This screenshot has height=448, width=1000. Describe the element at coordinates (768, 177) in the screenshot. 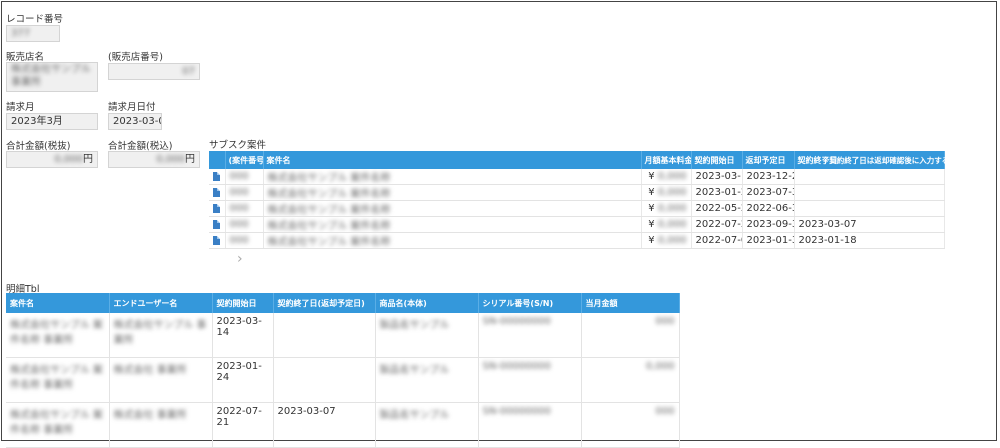

I see `subscription-cell-planned-end: 2023-12-28` at that location.